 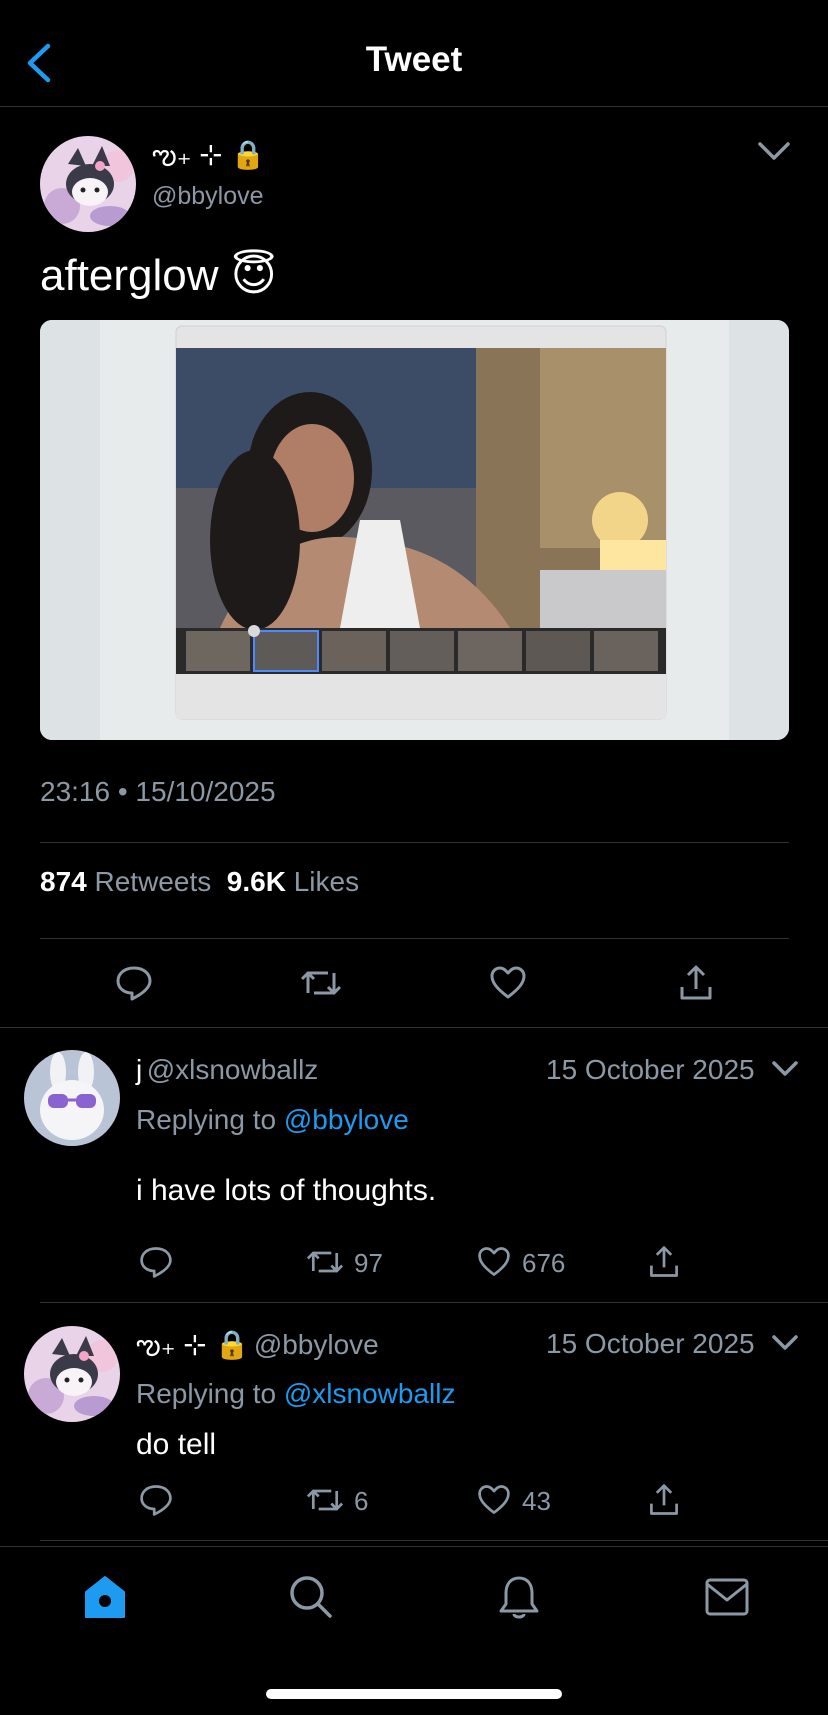 What do you see at coordinates (544, 1263) in the screenshot?
I see `like-count: 676` at bounding box center [544, 1263].